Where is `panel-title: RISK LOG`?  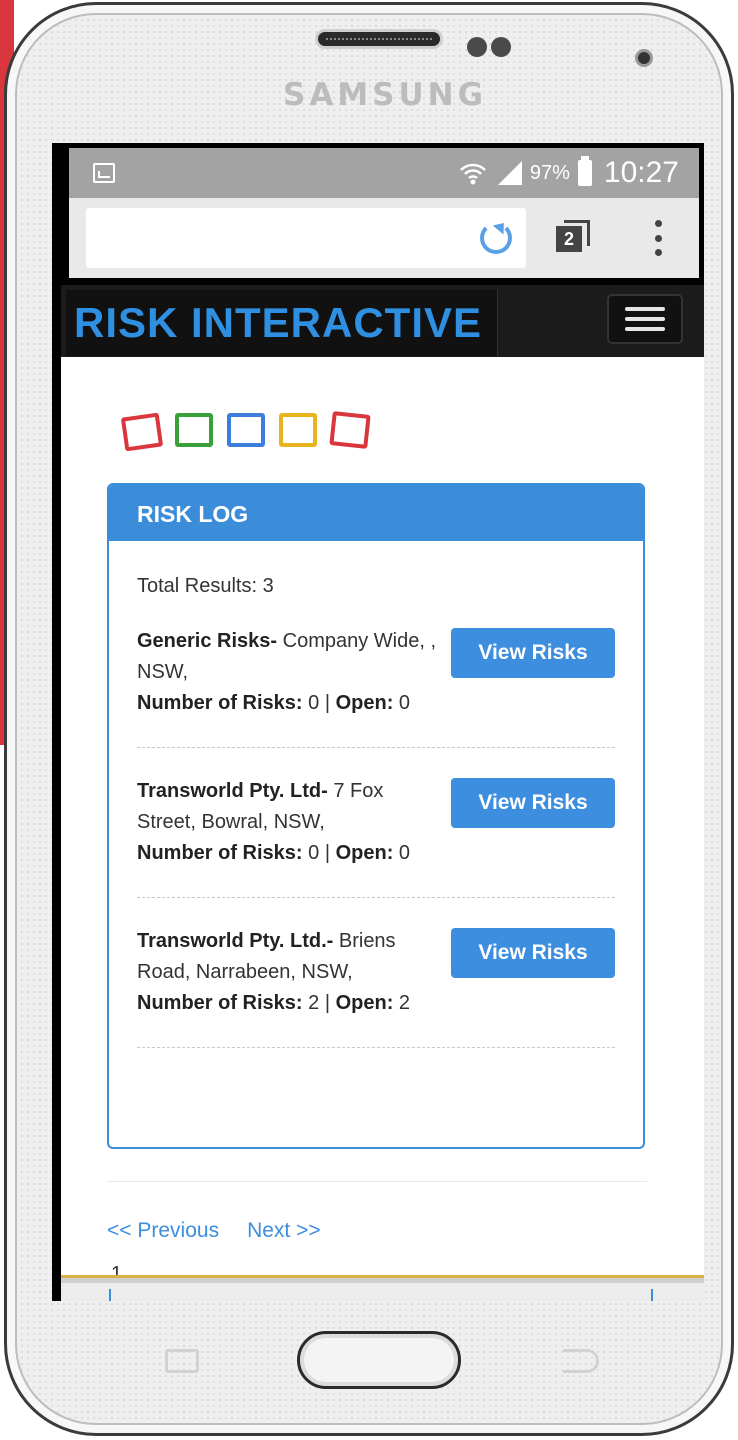 panel-title: RISK LOG is located at coordinates (376, 513).